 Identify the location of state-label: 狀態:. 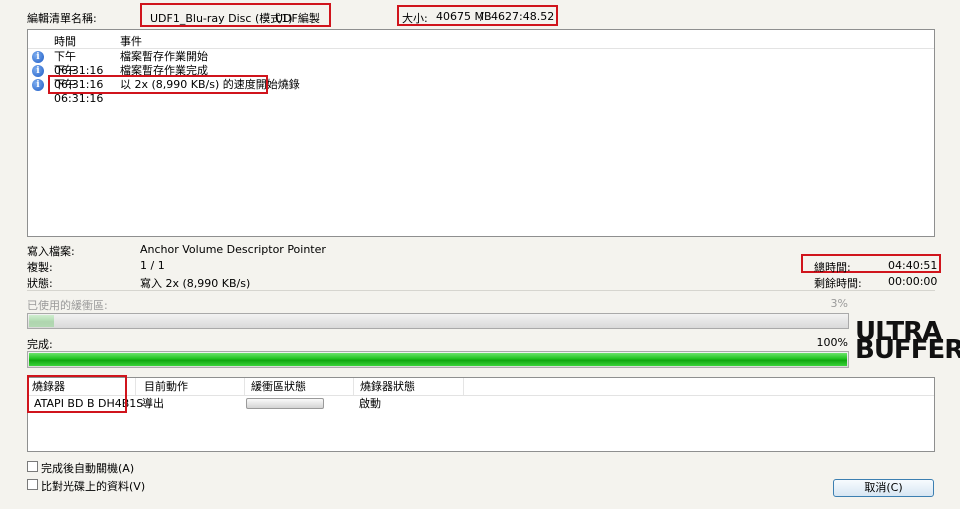
(40, 283).